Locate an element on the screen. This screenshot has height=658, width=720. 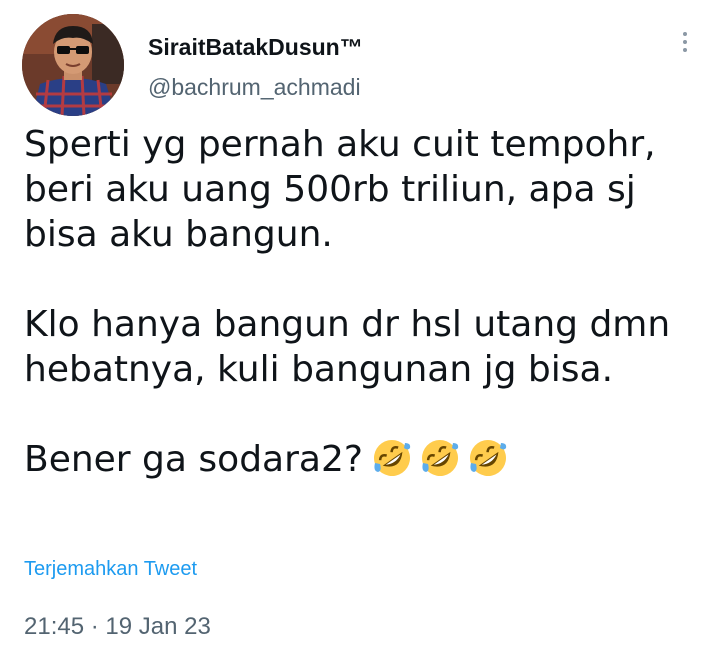
text-line: bisa aku bangun. is located at coordinates (178, 234).